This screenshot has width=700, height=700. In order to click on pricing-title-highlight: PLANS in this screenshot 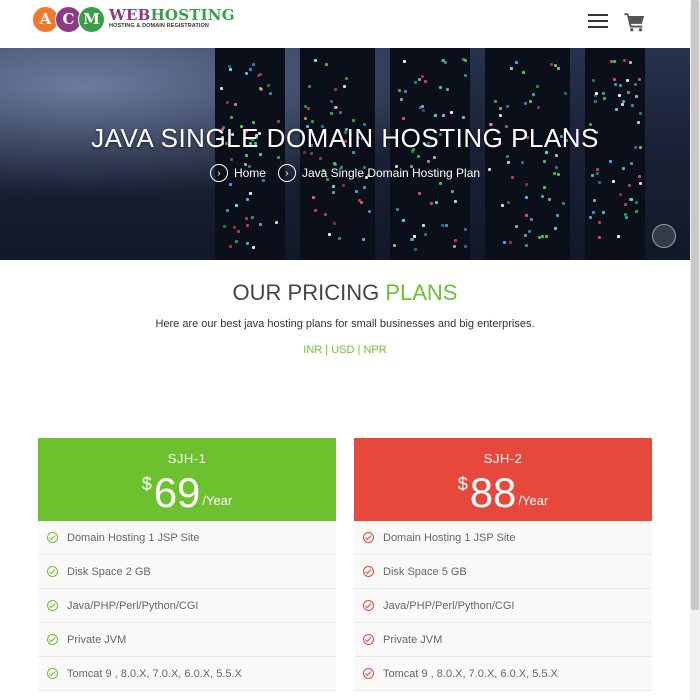, I will do `click(421, 292)`.